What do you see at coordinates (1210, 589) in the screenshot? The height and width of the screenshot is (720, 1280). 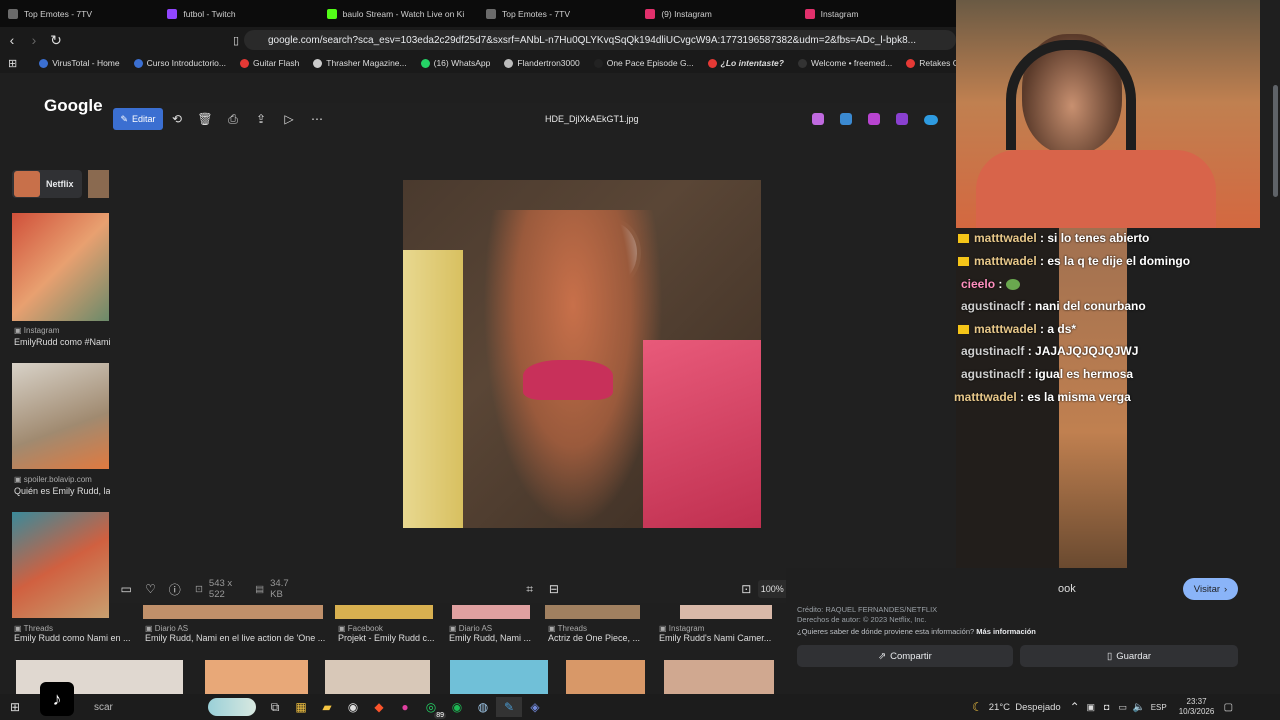 I see `visit-button: Visitar ›` at bounding box center [1210, 589].